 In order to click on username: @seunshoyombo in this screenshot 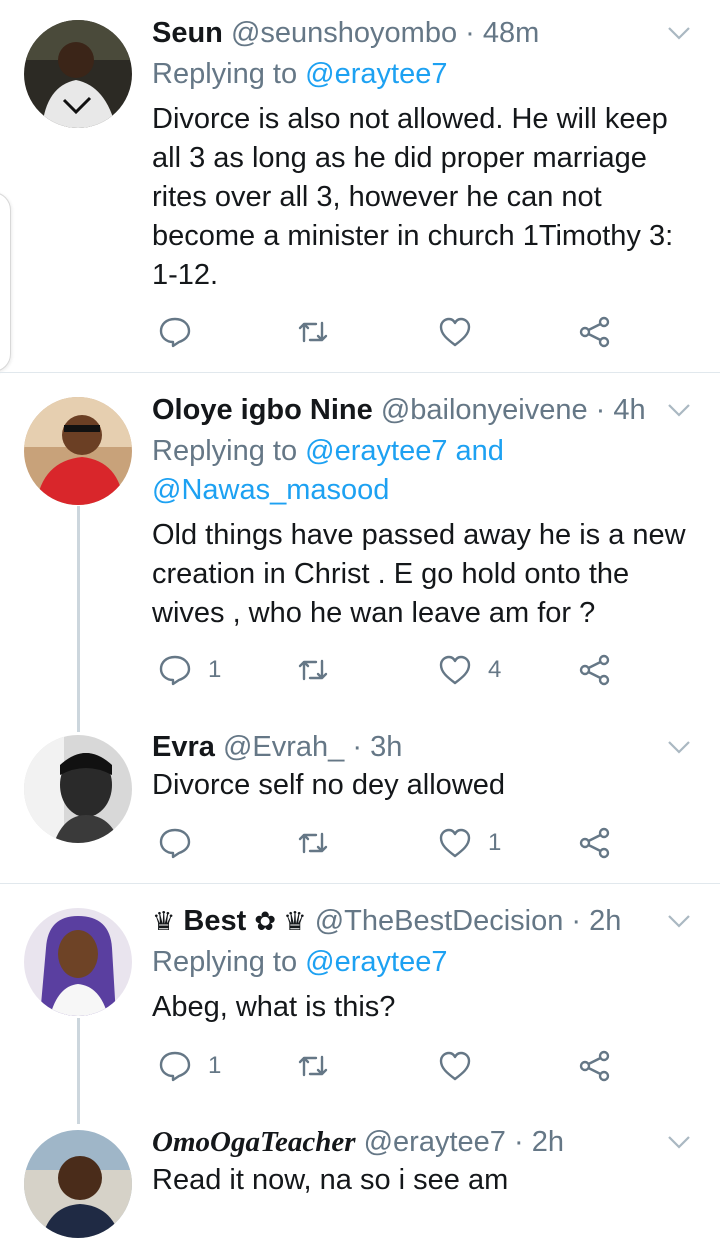, I will do `click(344, 33)`.